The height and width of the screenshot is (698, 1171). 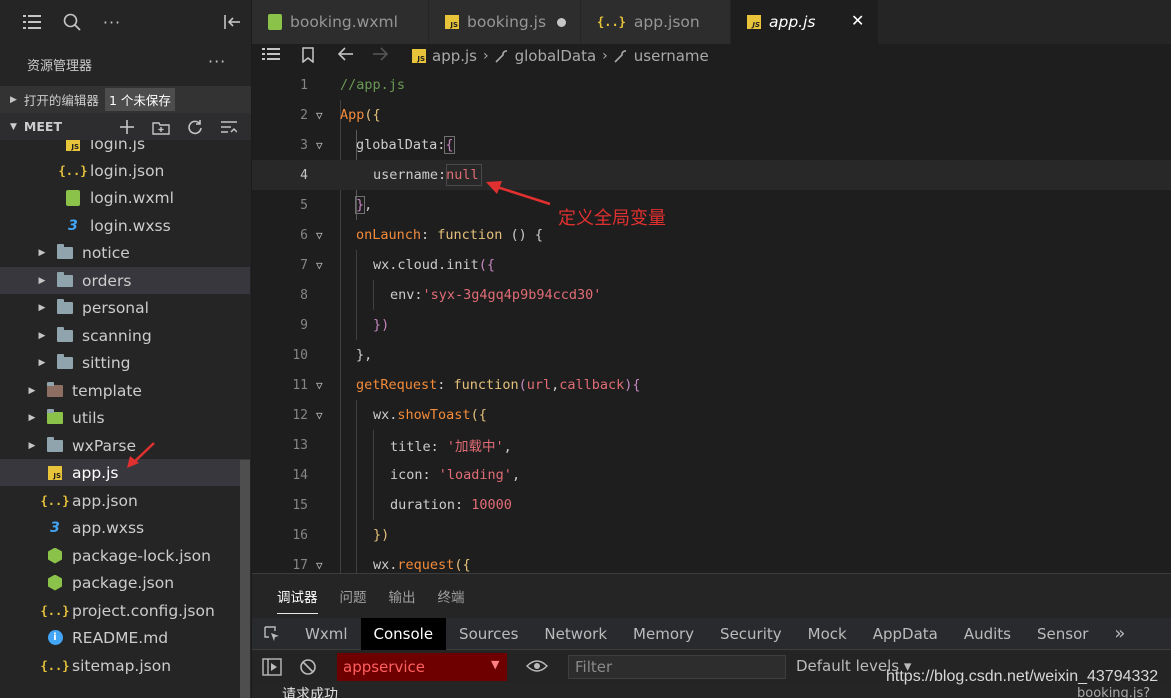 I want to click on close-icon: ✕, so click(x=857, y=20).